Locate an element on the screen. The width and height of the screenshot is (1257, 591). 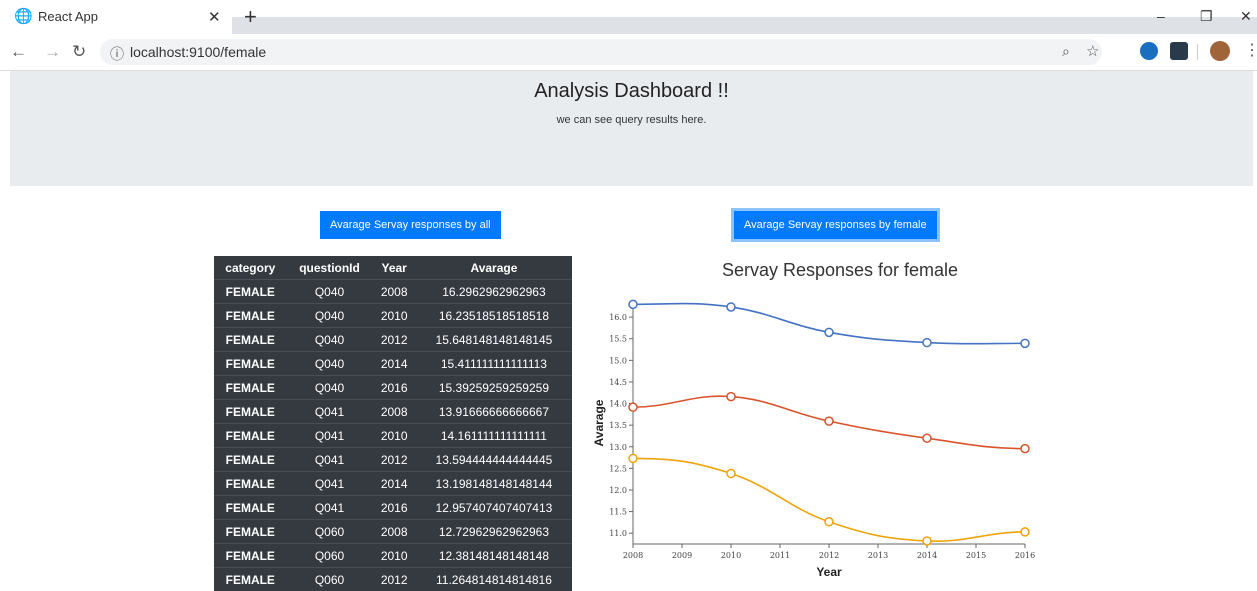
responses-by-all-button: Avarage Servay responses by all is located at coordinates (410, 225).